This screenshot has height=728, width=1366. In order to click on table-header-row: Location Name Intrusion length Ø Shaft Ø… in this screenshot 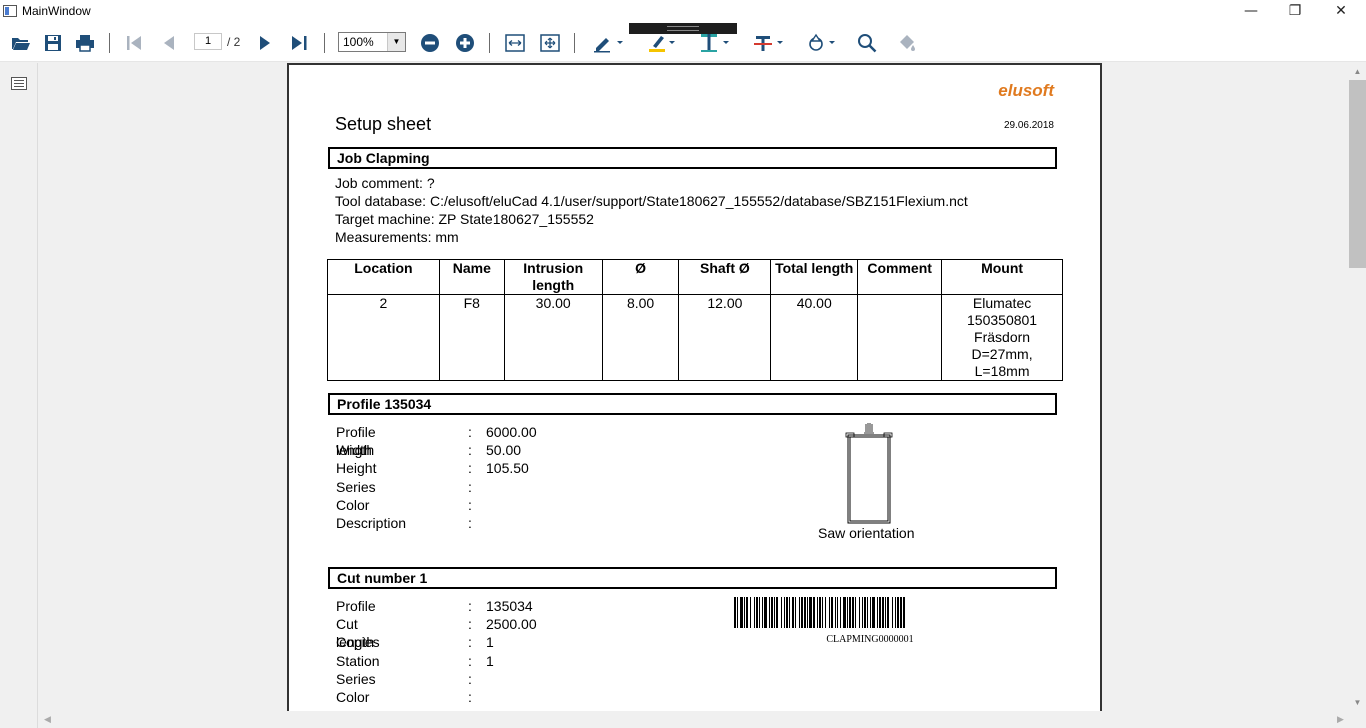, I will do `click(695, 277)`.